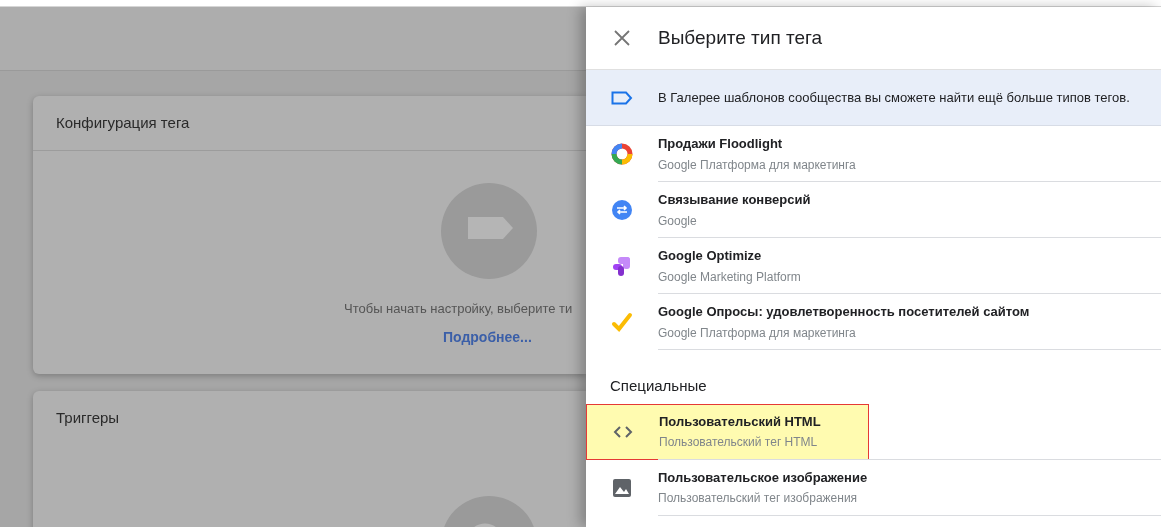 This screenshot has width=1161, height=527. What do you see at coordinates (622, 322) in the screenshot?
I see `check-icon` at bounding box center [622, 322].